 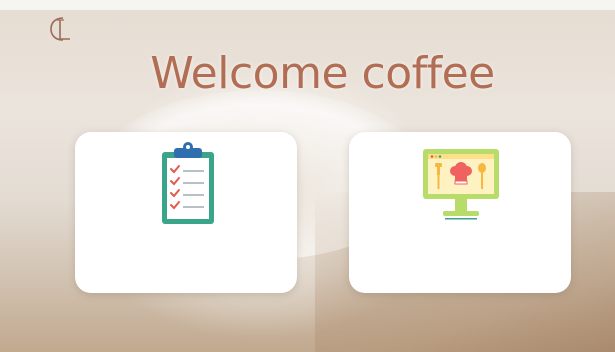 What do you see at coordinates (461, 184) in the screenshot?
I see `monitor-menu-icon` at bounding box center [461, 184].